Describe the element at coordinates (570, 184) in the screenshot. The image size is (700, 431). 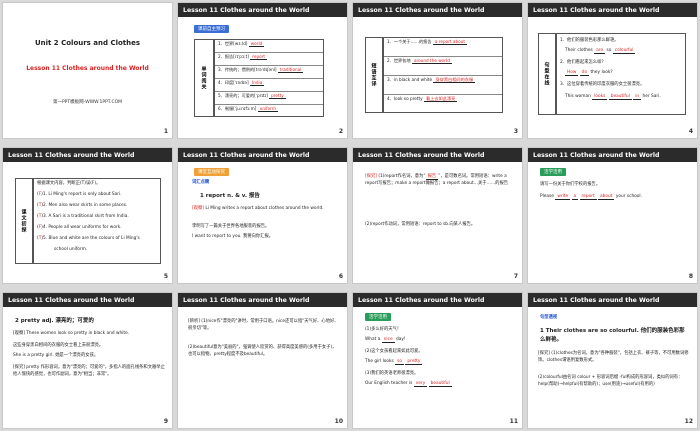
I see `question-text: 请写一份关于你们学校的报告。` at that location.